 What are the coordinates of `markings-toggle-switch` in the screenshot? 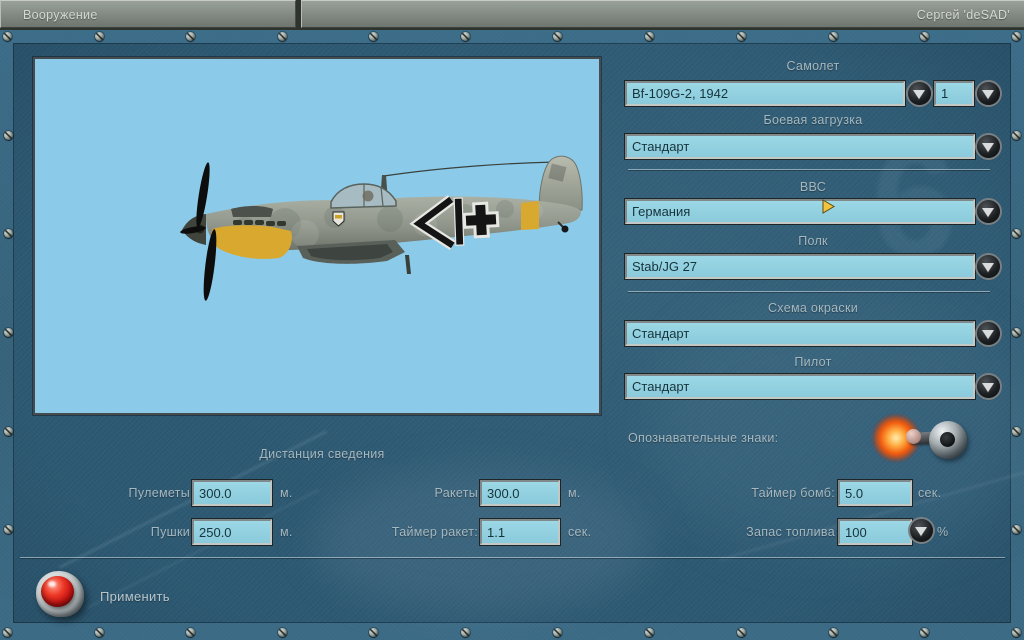 It's located at (948, 440).